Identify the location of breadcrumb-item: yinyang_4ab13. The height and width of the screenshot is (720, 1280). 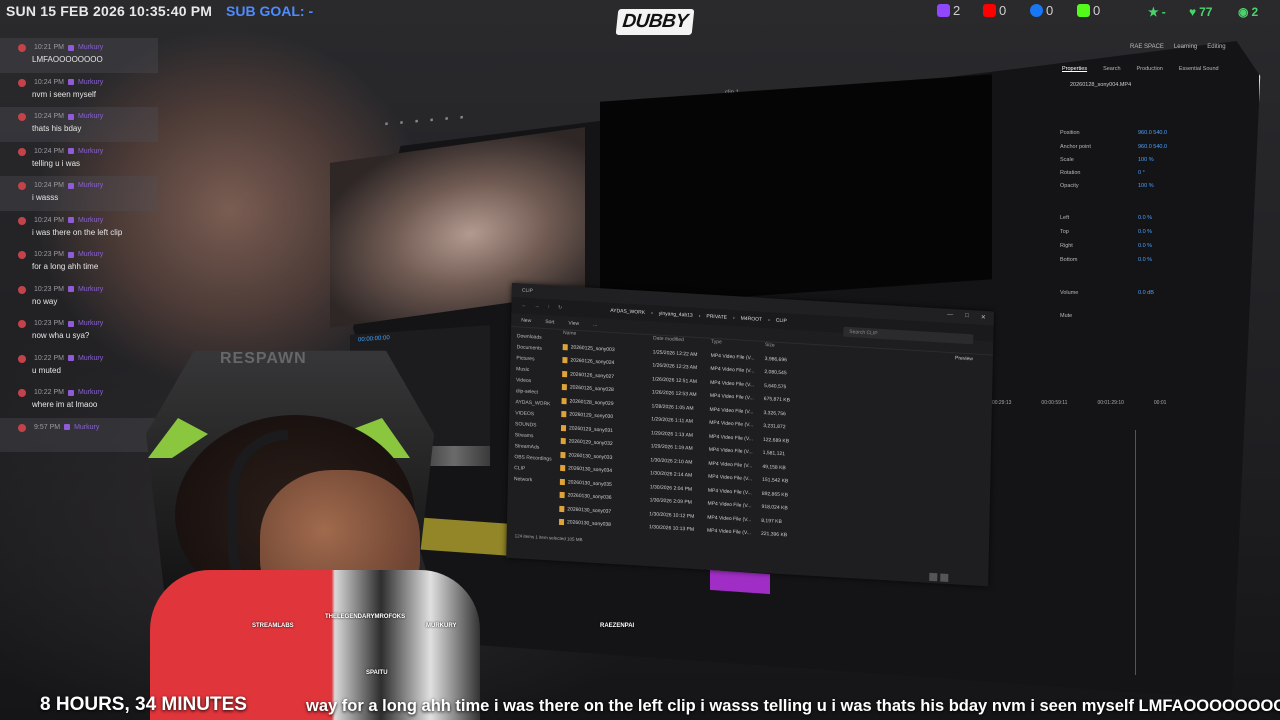
(676, 315).